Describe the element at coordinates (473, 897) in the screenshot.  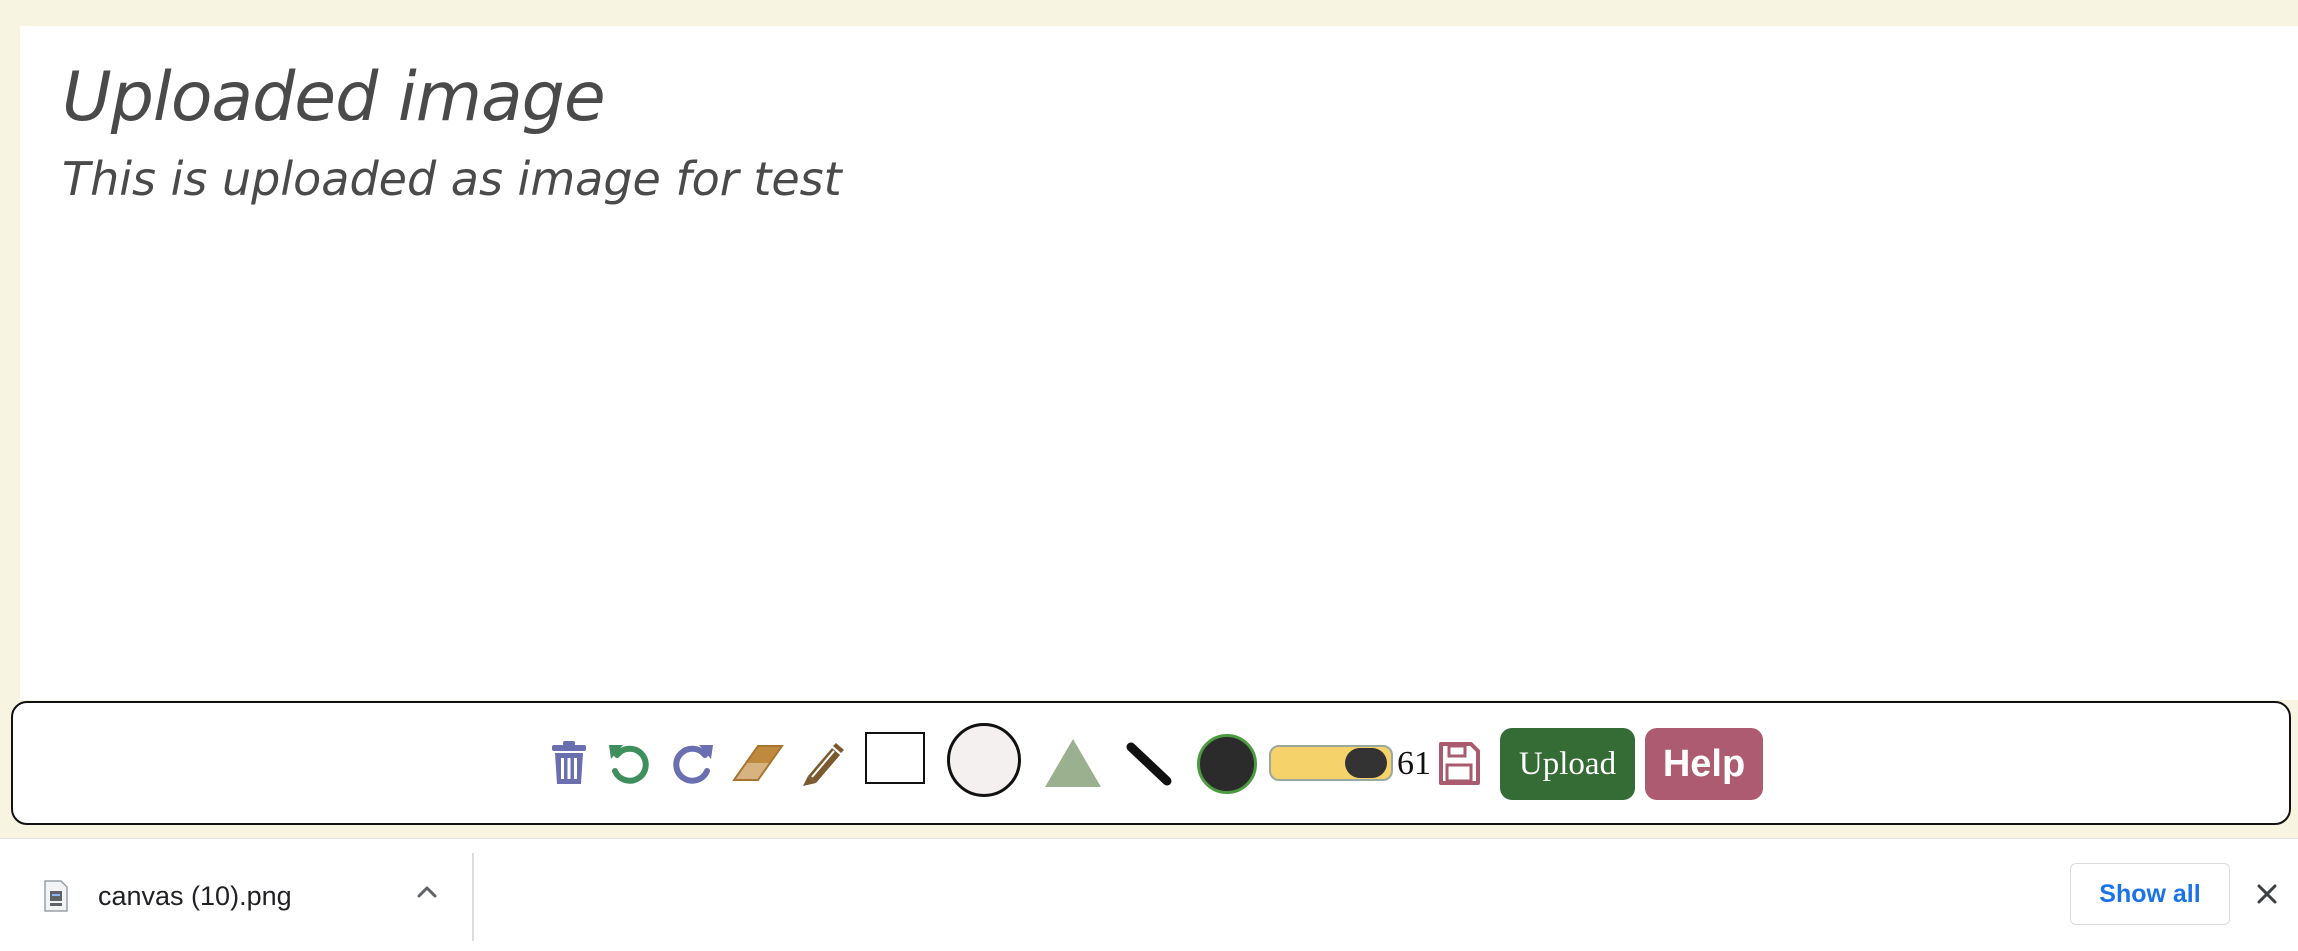
I see `download-divider` at that location.